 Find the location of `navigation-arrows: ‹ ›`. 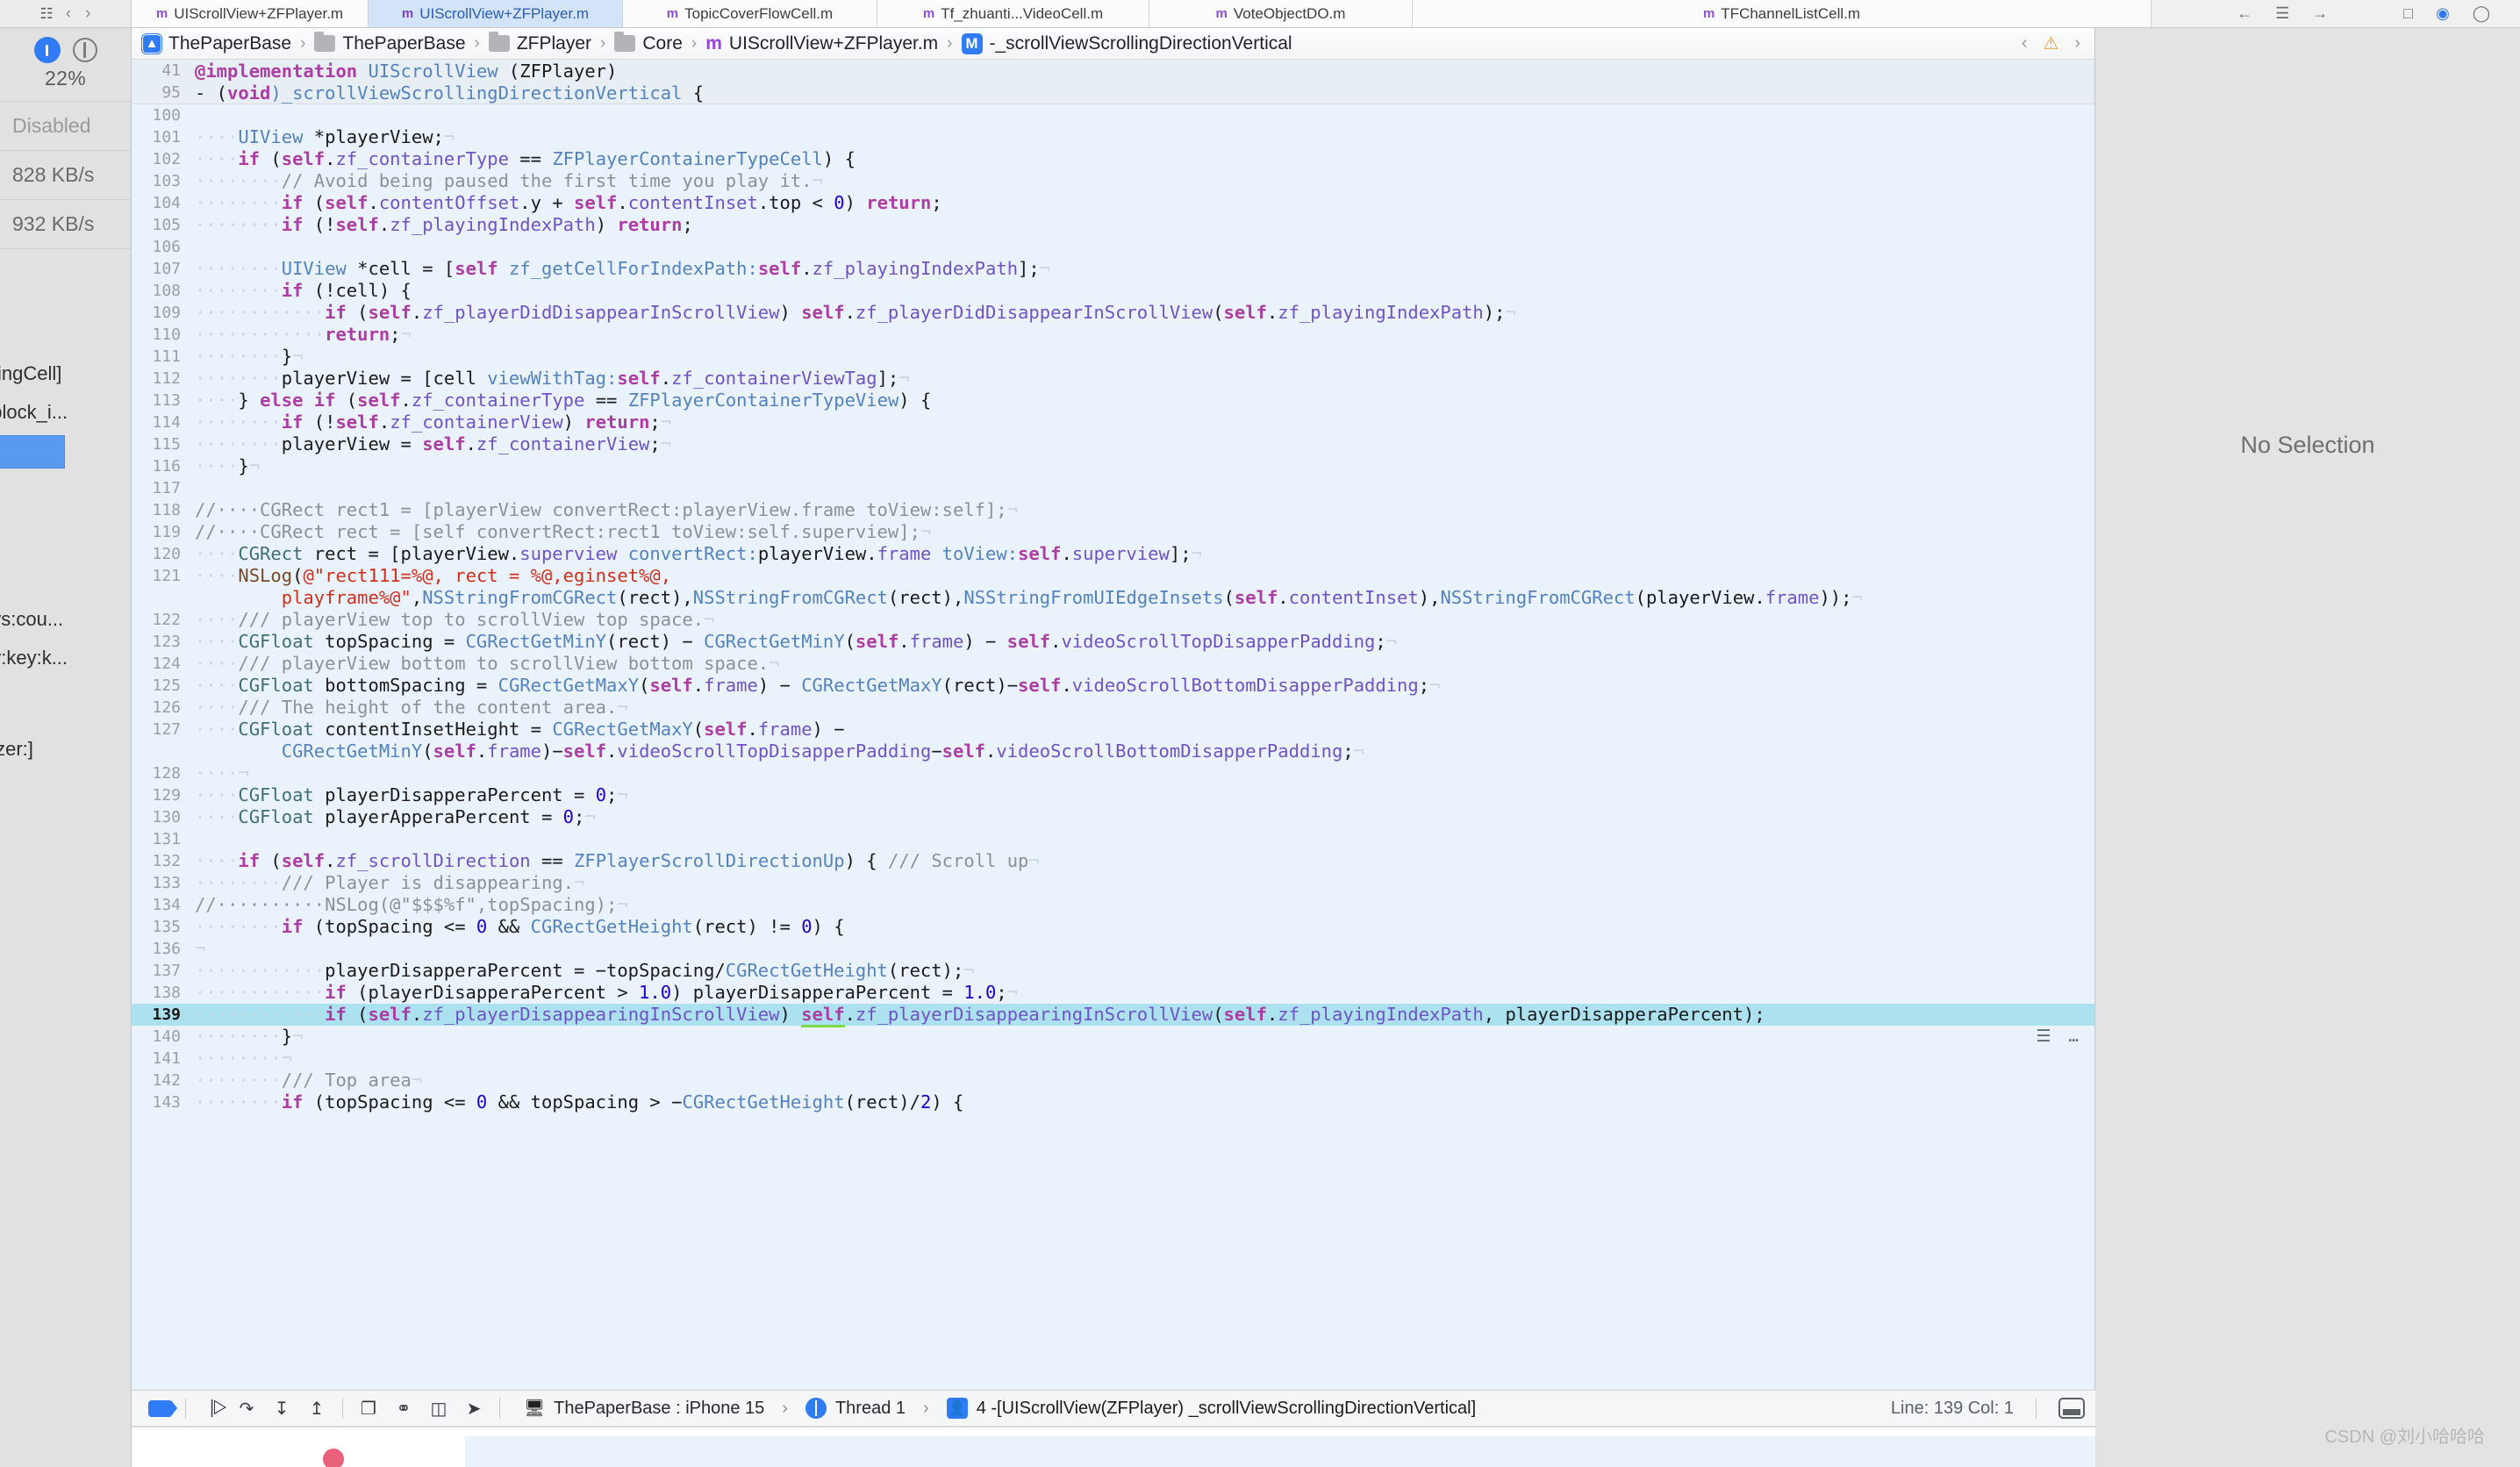

navigation-arrows: ‹ › is located at coordinates (78, 14).